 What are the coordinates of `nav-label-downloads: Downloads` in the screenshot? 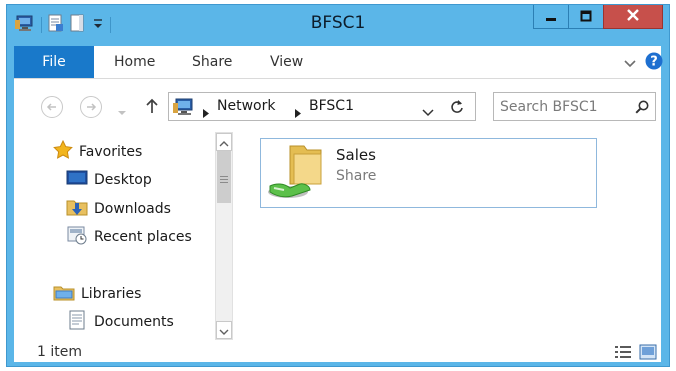 It's located at (132, 209).